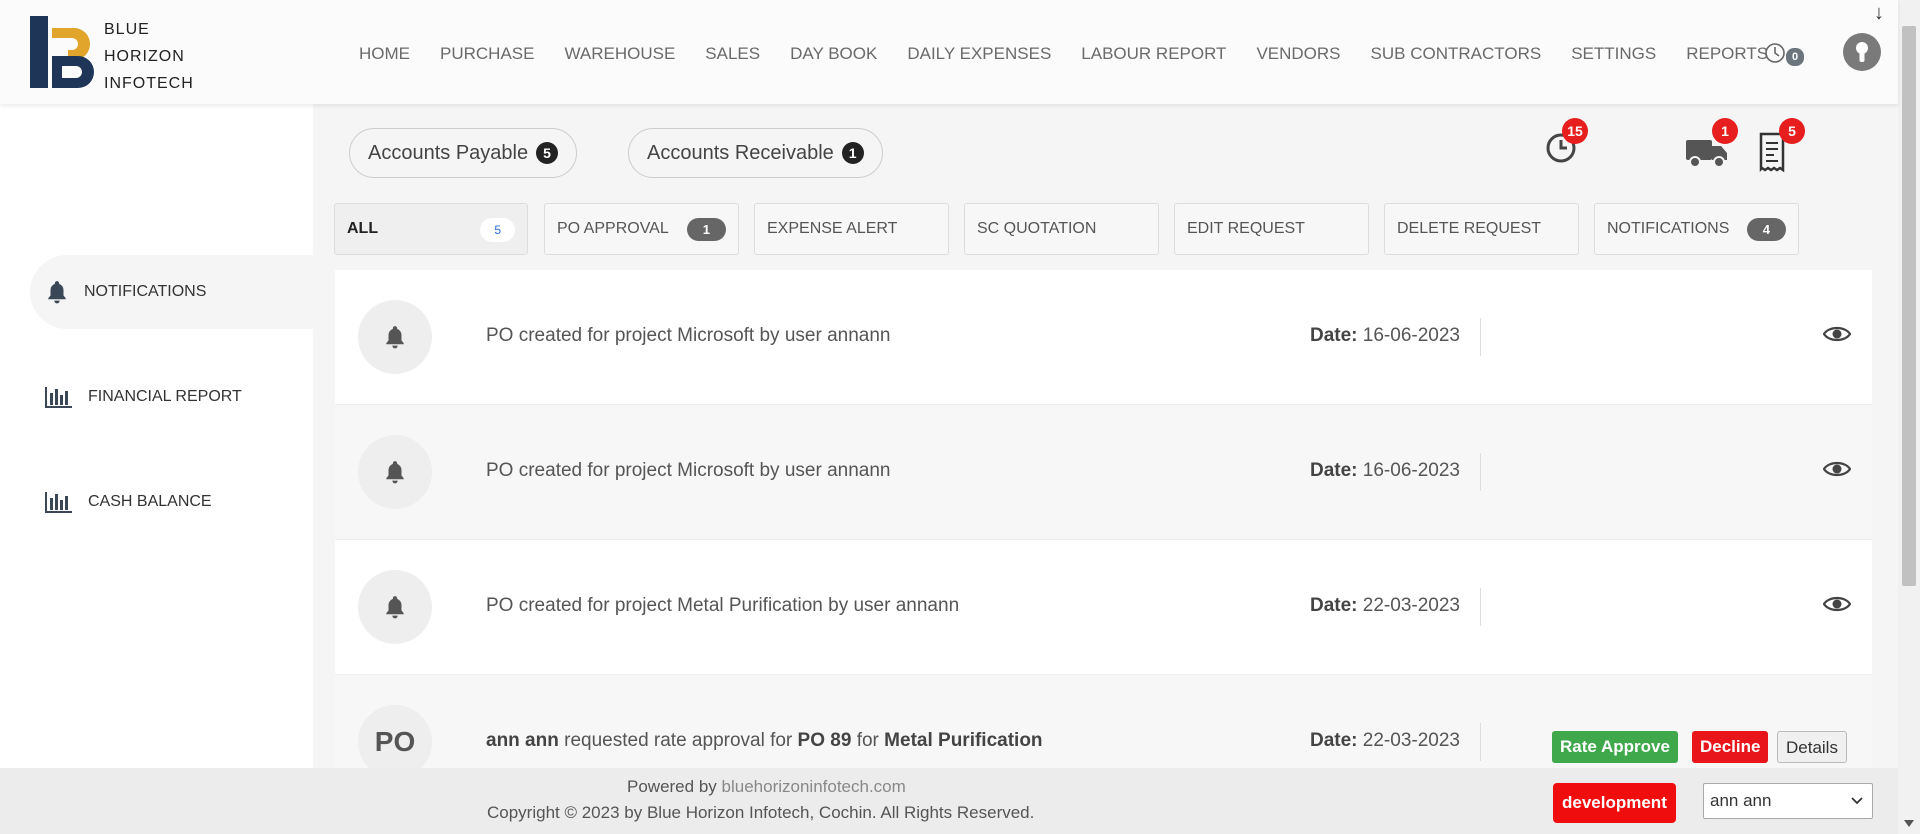  What do you see at coordinates (979, 54) in the screenshot?
I see `nav-daily-expenses: DAILY EXPENSES` at bounding box center [979, 54].